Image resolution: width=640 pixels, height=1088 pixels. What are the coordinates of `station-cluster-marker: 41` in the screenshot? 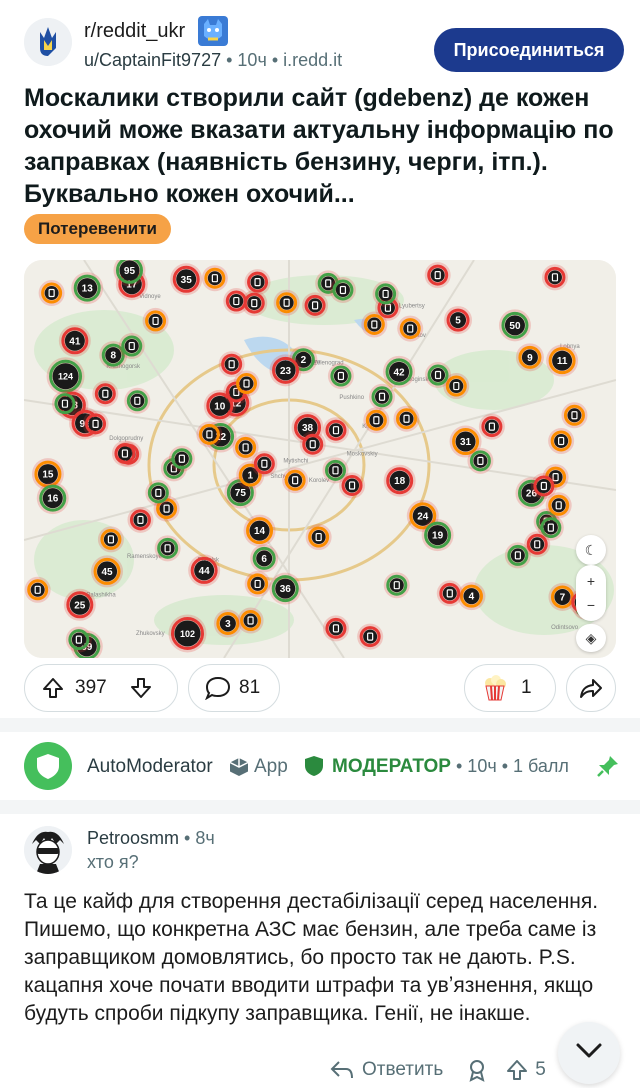 It's located at (74, 340).